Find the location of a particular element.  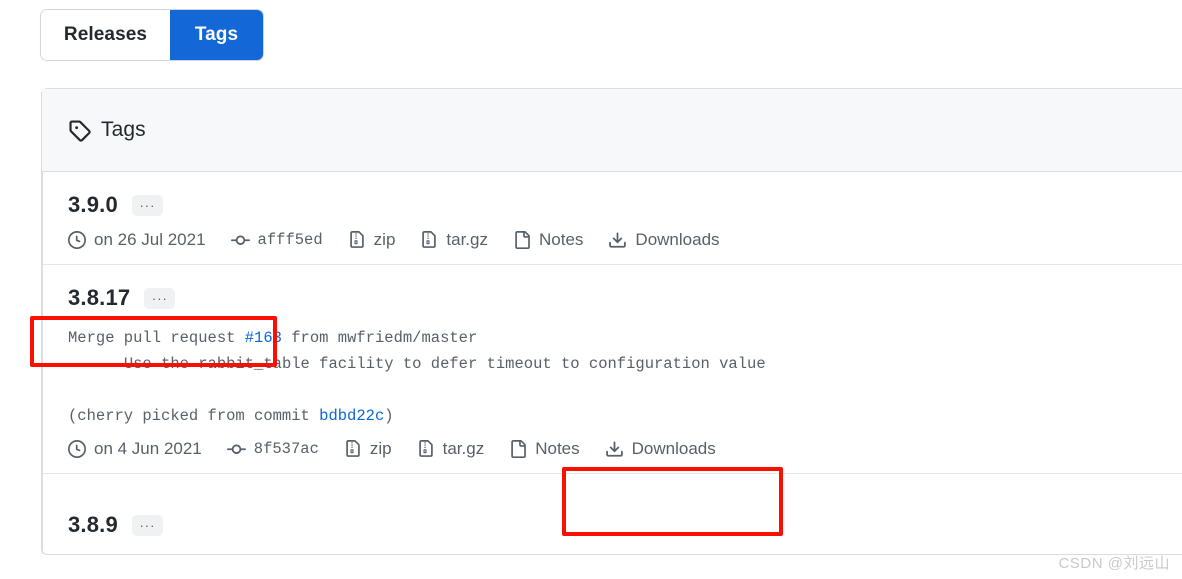

commit-message-line1-pre: Merge pull request is located at coordinates (156, 338).